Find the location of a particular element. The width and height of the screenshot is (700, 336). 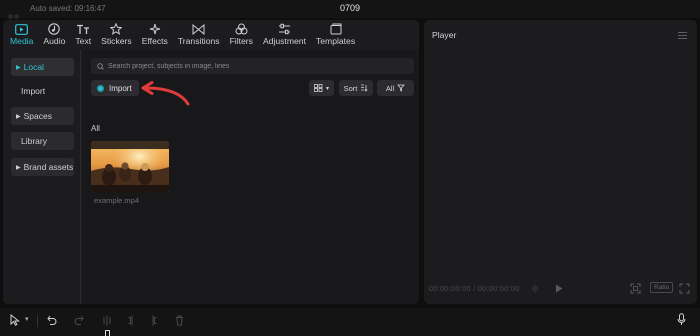

tab-stickers: Stickers is located at coordinates (116, 35).